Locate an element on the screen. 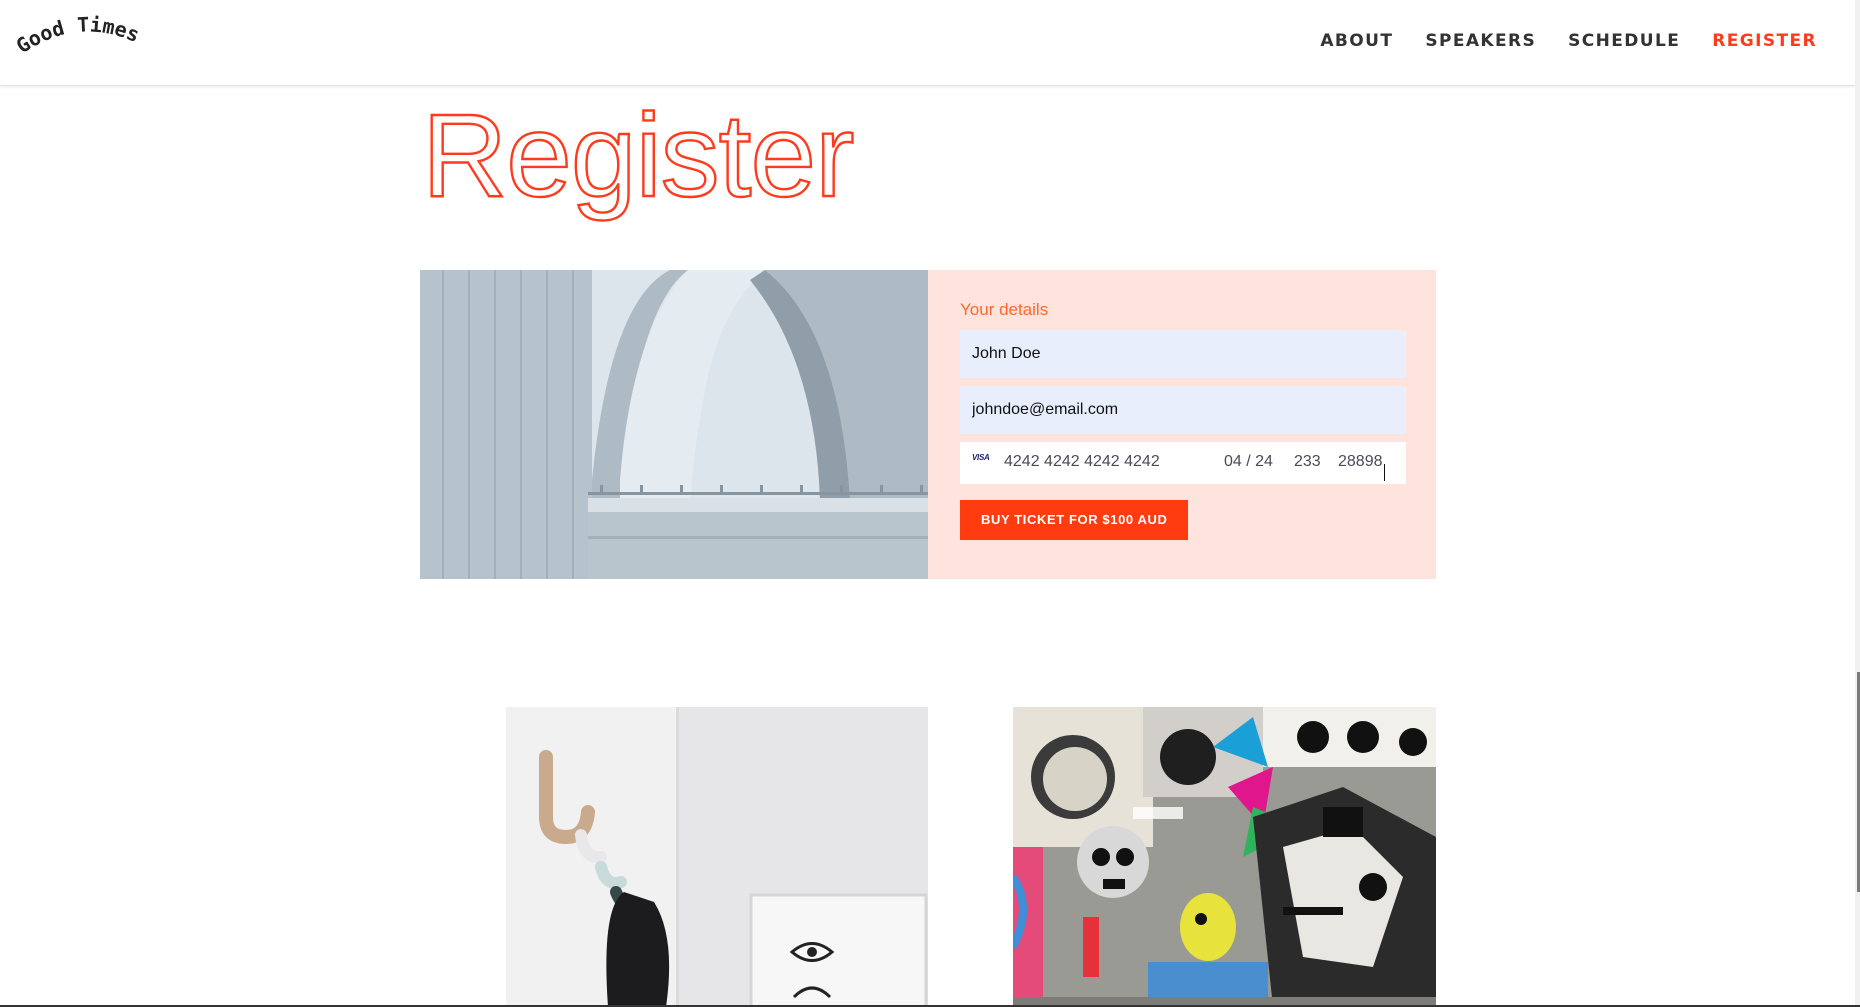 This screenshot has height=1007, width=1860. card-postcode-wrap: 28898 is located at coordinates (1361, 467).